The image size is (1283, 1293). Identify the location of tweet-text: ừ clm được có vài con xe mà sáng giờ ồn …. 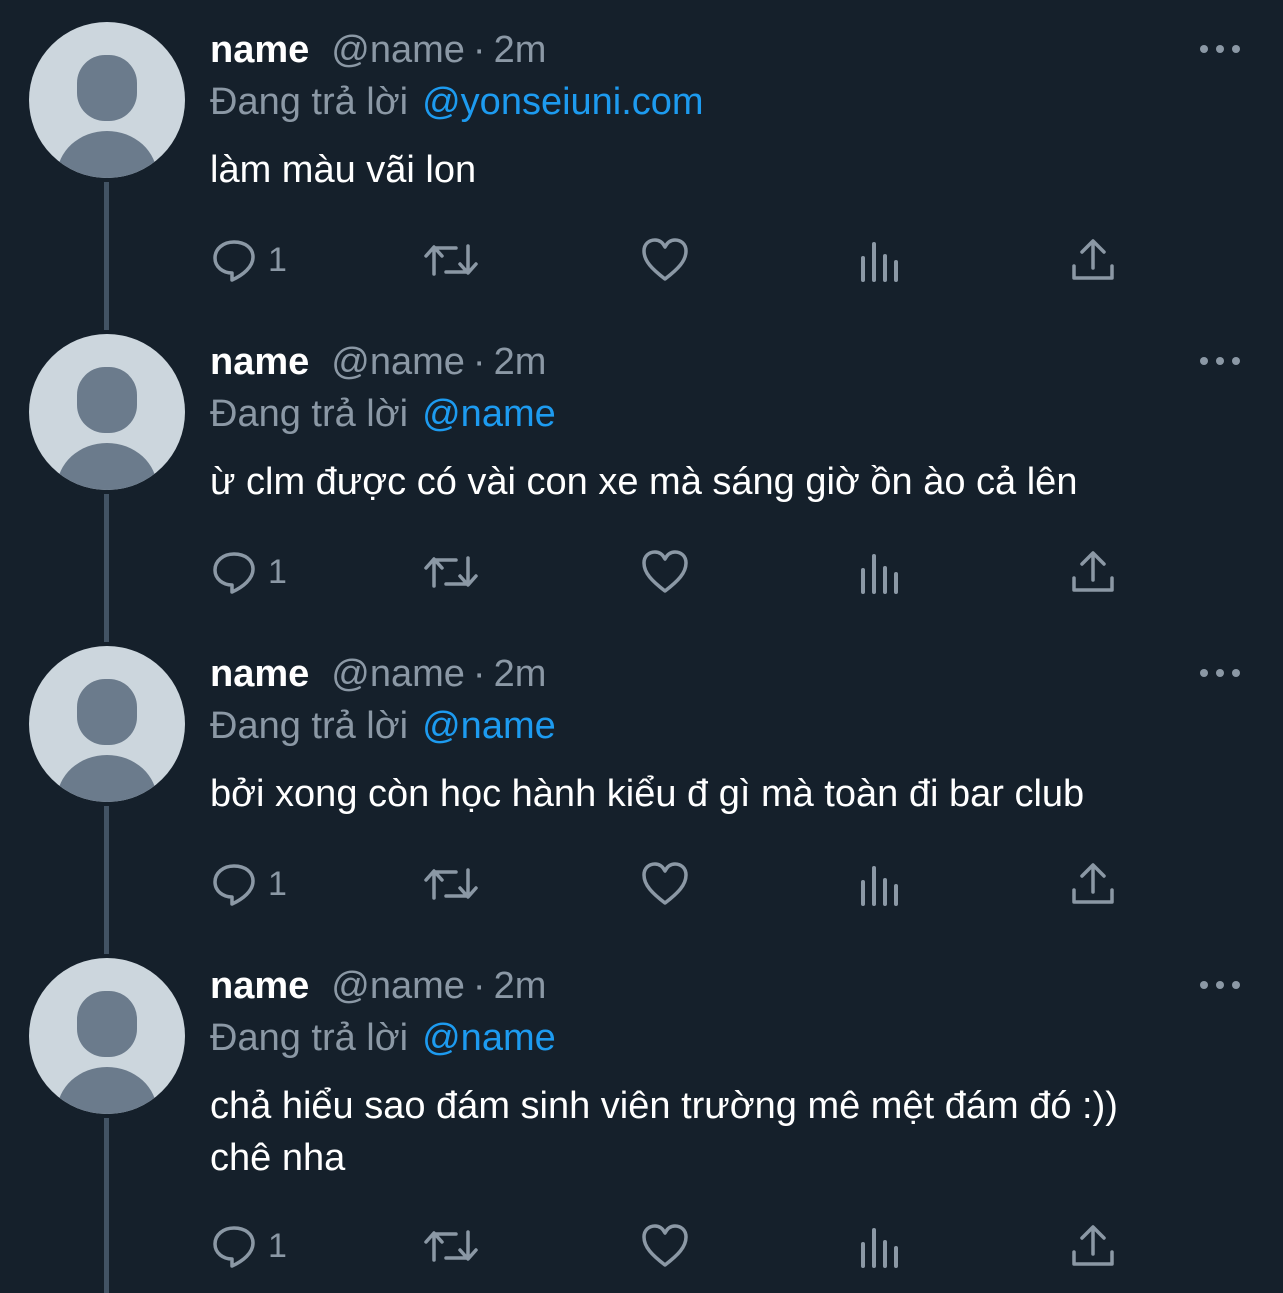
(644, 482).